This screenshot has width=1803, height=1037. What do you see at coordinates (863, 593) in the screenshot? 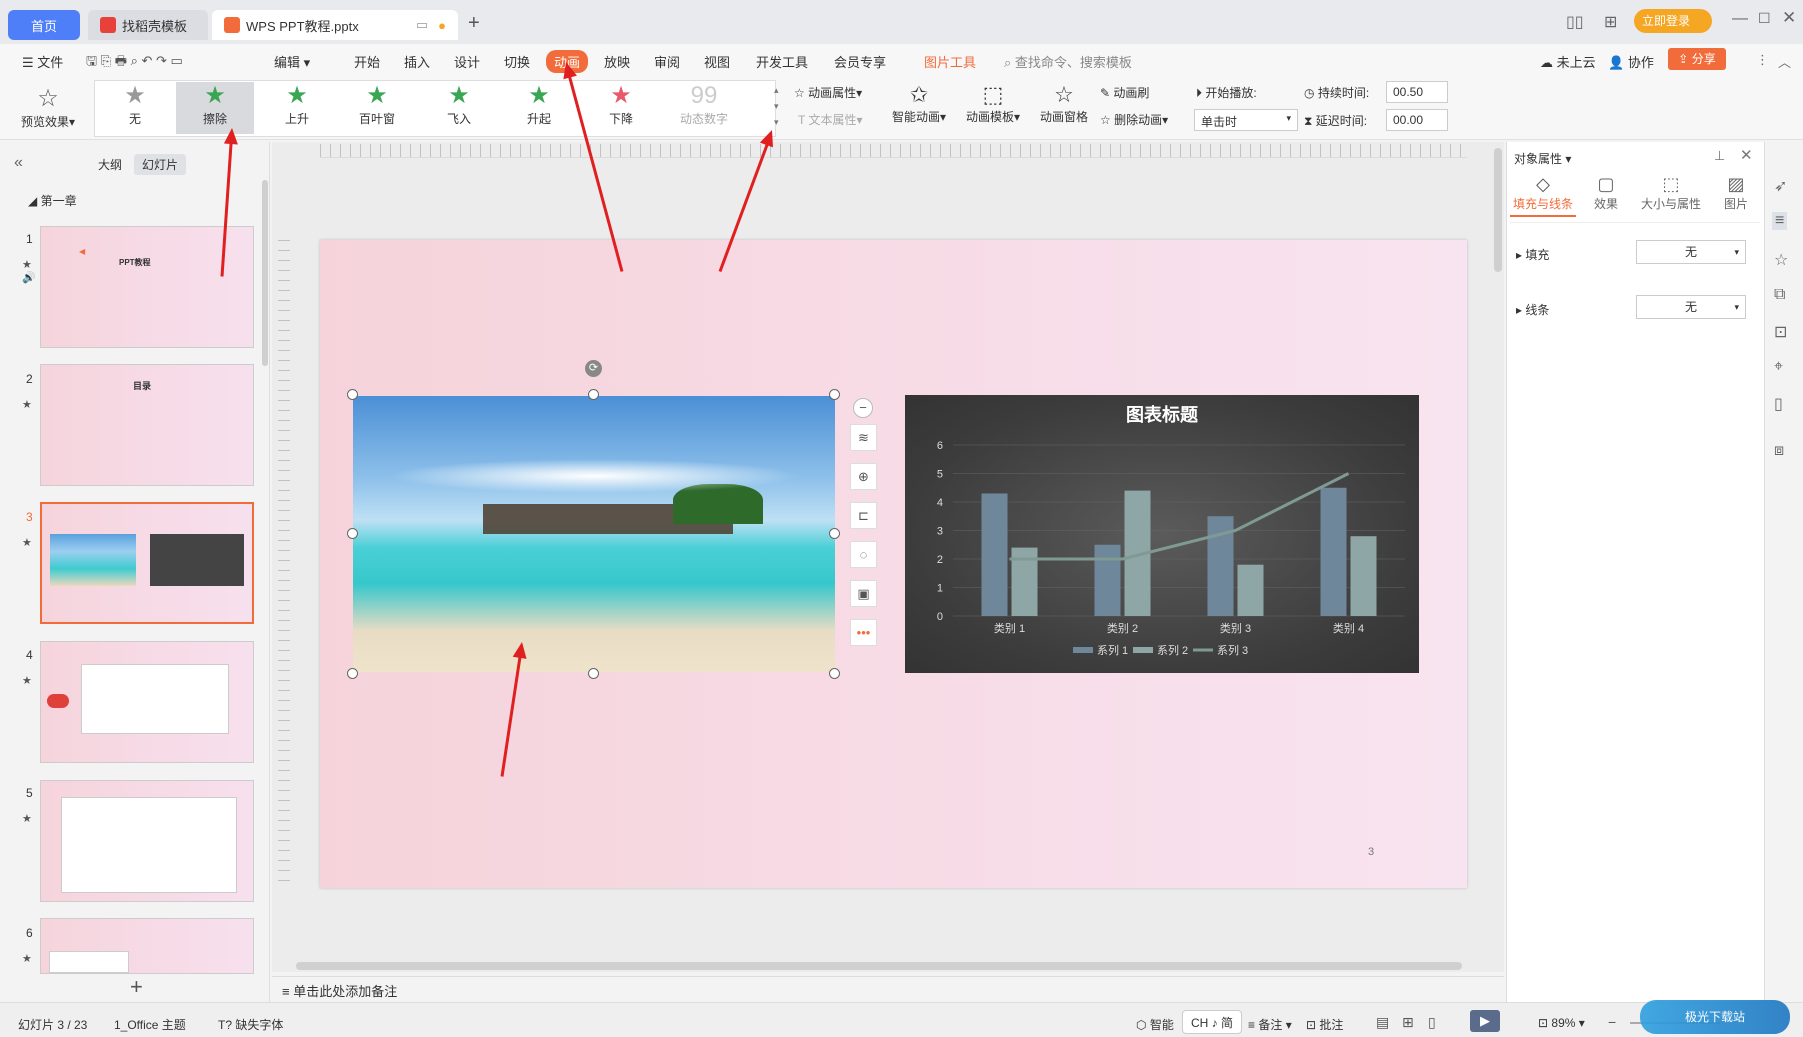
I see `image-to-text-icon: ▣` at bounding box center [863, 593].